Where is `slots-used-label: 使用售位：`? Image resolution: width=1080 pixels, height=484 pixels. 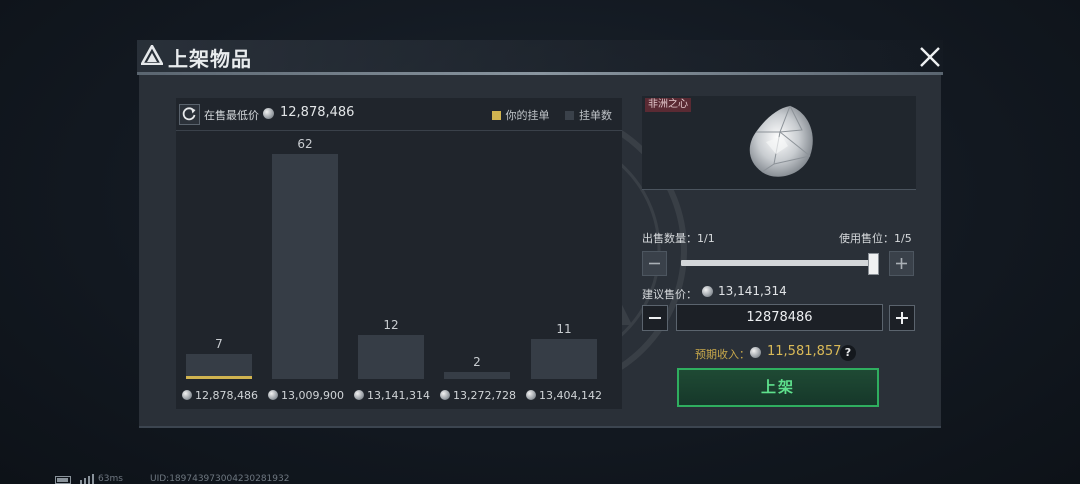
slots-used-label: 使用售位： is located at coordinates (866, 238).